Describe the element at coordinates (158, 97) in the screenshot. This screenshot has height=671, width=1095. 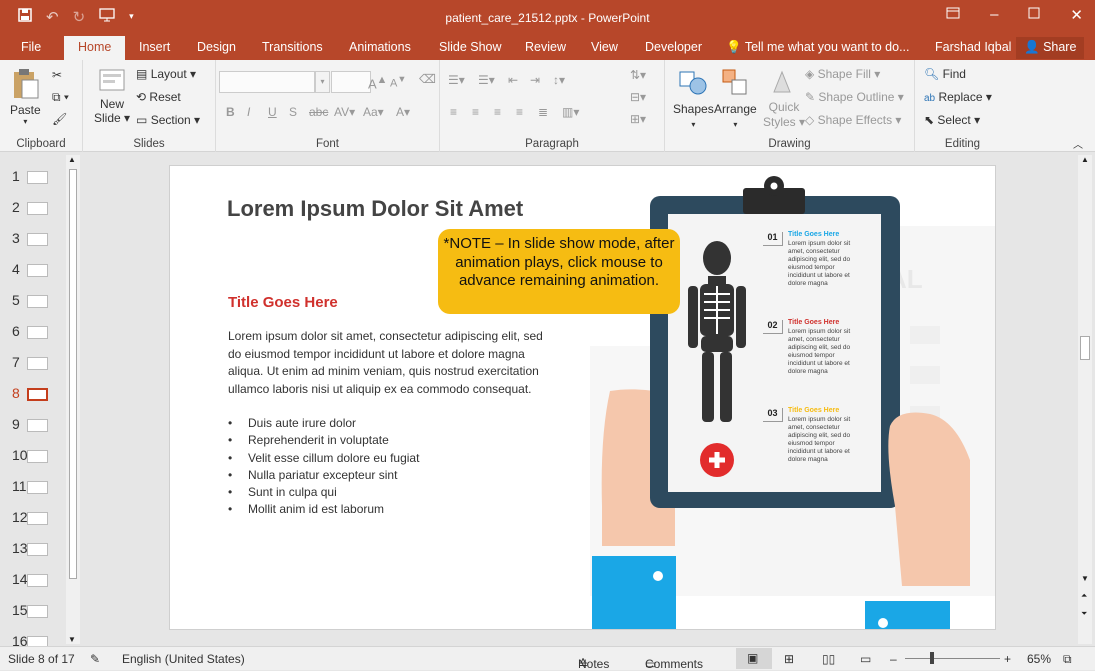
I see `reset-button: ⟲ Reset` at that location.